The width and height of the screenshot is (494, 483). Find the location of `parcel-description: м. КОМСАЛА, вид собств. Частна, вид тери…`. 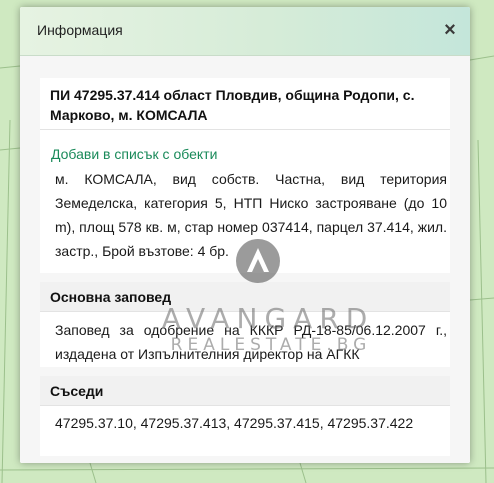

parcel-description: м. КОМСАЛА, вид собств. Частна, вид тери… is located at coordinates (251, 215).